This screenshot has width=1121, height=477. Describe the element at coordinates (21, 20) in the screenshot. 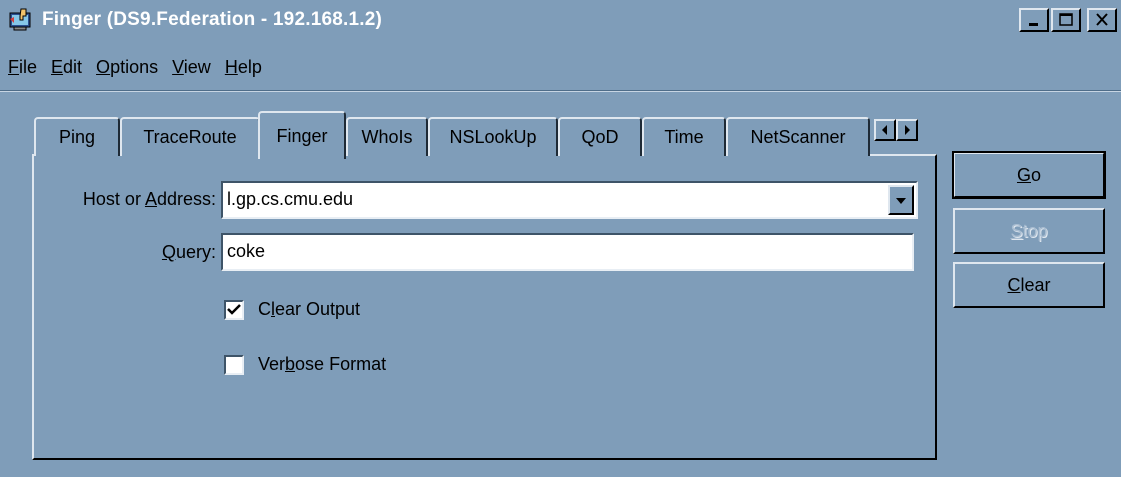

I see `finger-app-icon` at that location.